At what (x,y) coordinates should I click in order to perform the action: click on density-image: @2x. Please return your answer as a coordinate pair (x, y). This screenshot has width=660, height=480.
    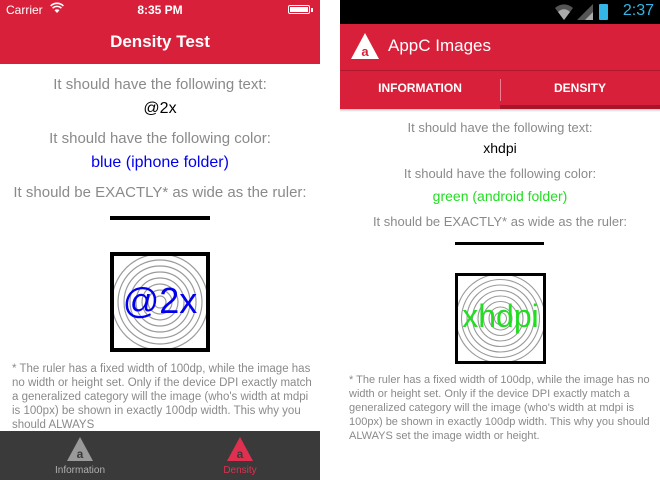
    Looking at the image, I should click on (160, 302).